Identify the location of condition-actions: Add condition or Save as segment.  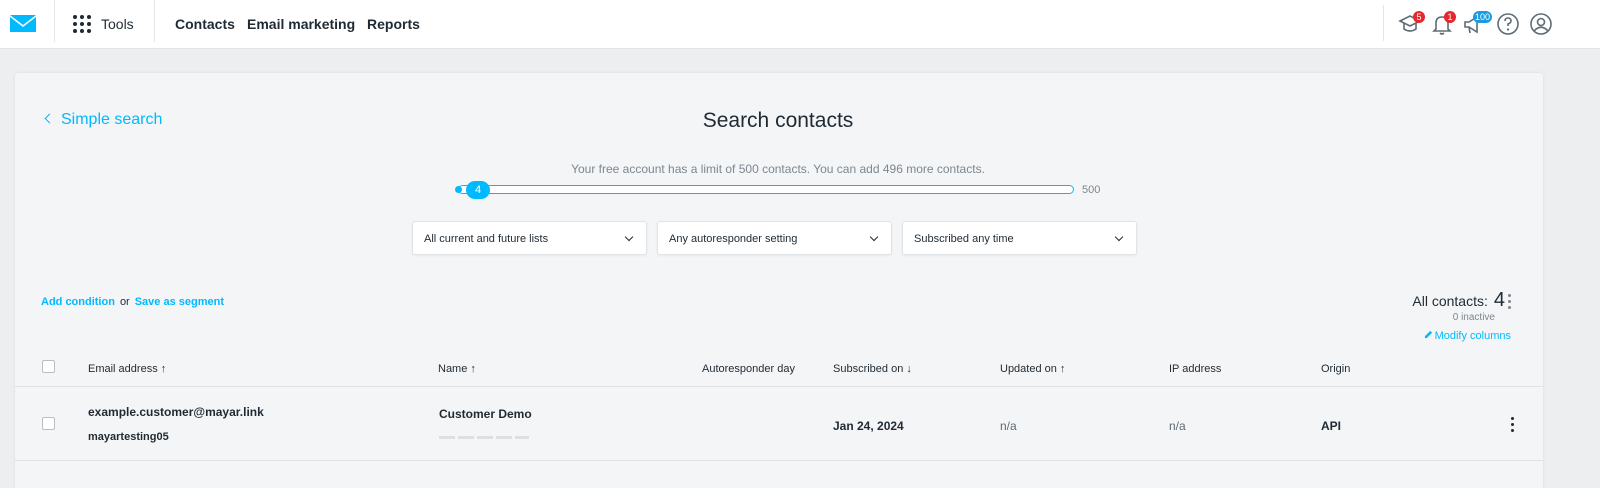
(132, 302).